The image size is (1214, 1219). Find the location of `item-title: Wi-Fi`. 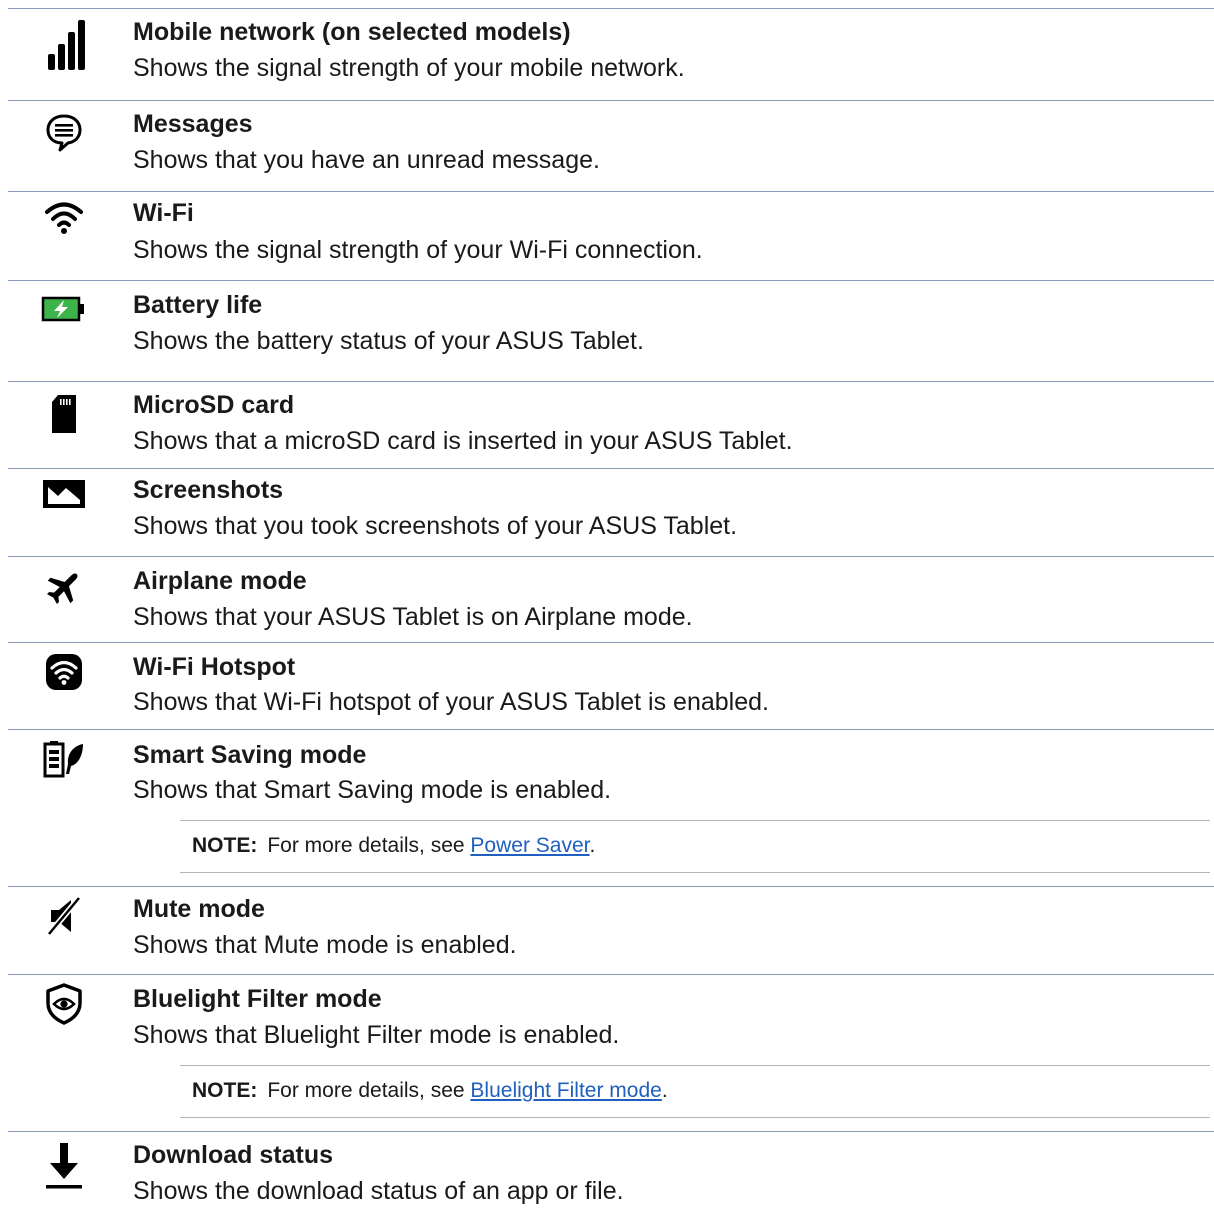

item-title: Wi-Fi is located at coordinates (163, 213).